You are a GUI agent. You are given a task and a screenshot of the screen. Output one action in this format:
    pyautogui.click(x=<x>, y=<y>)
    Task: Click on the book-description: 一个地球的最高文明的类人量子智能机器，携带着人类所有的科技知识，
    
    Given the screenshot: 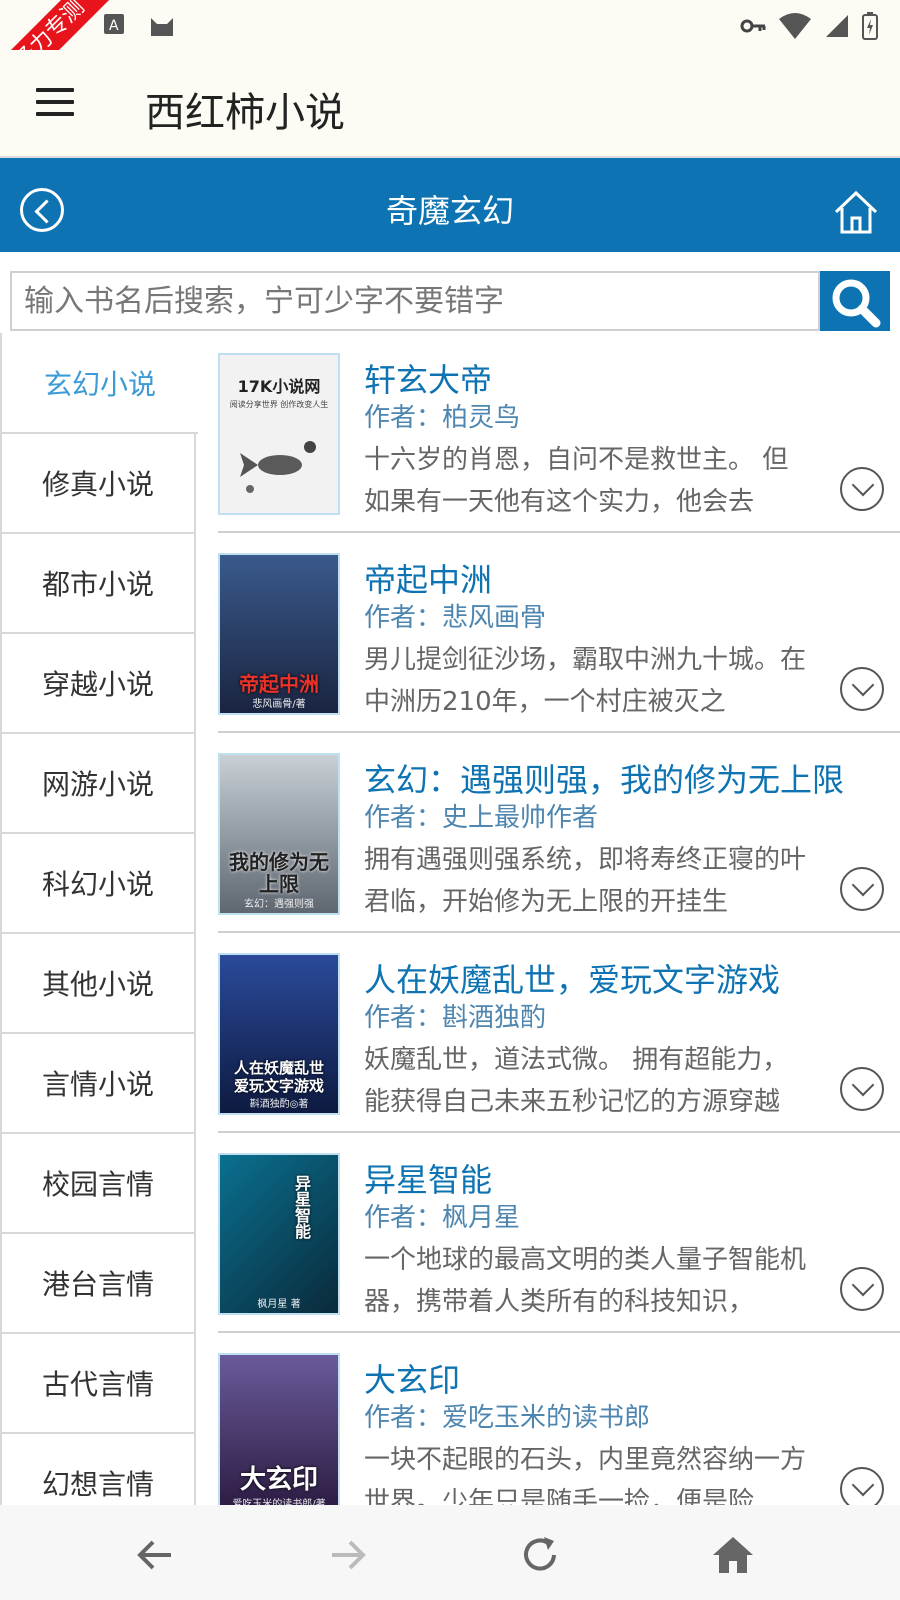 What is the action you would take?
    pyautogui.click(x=585, y=1281)
    